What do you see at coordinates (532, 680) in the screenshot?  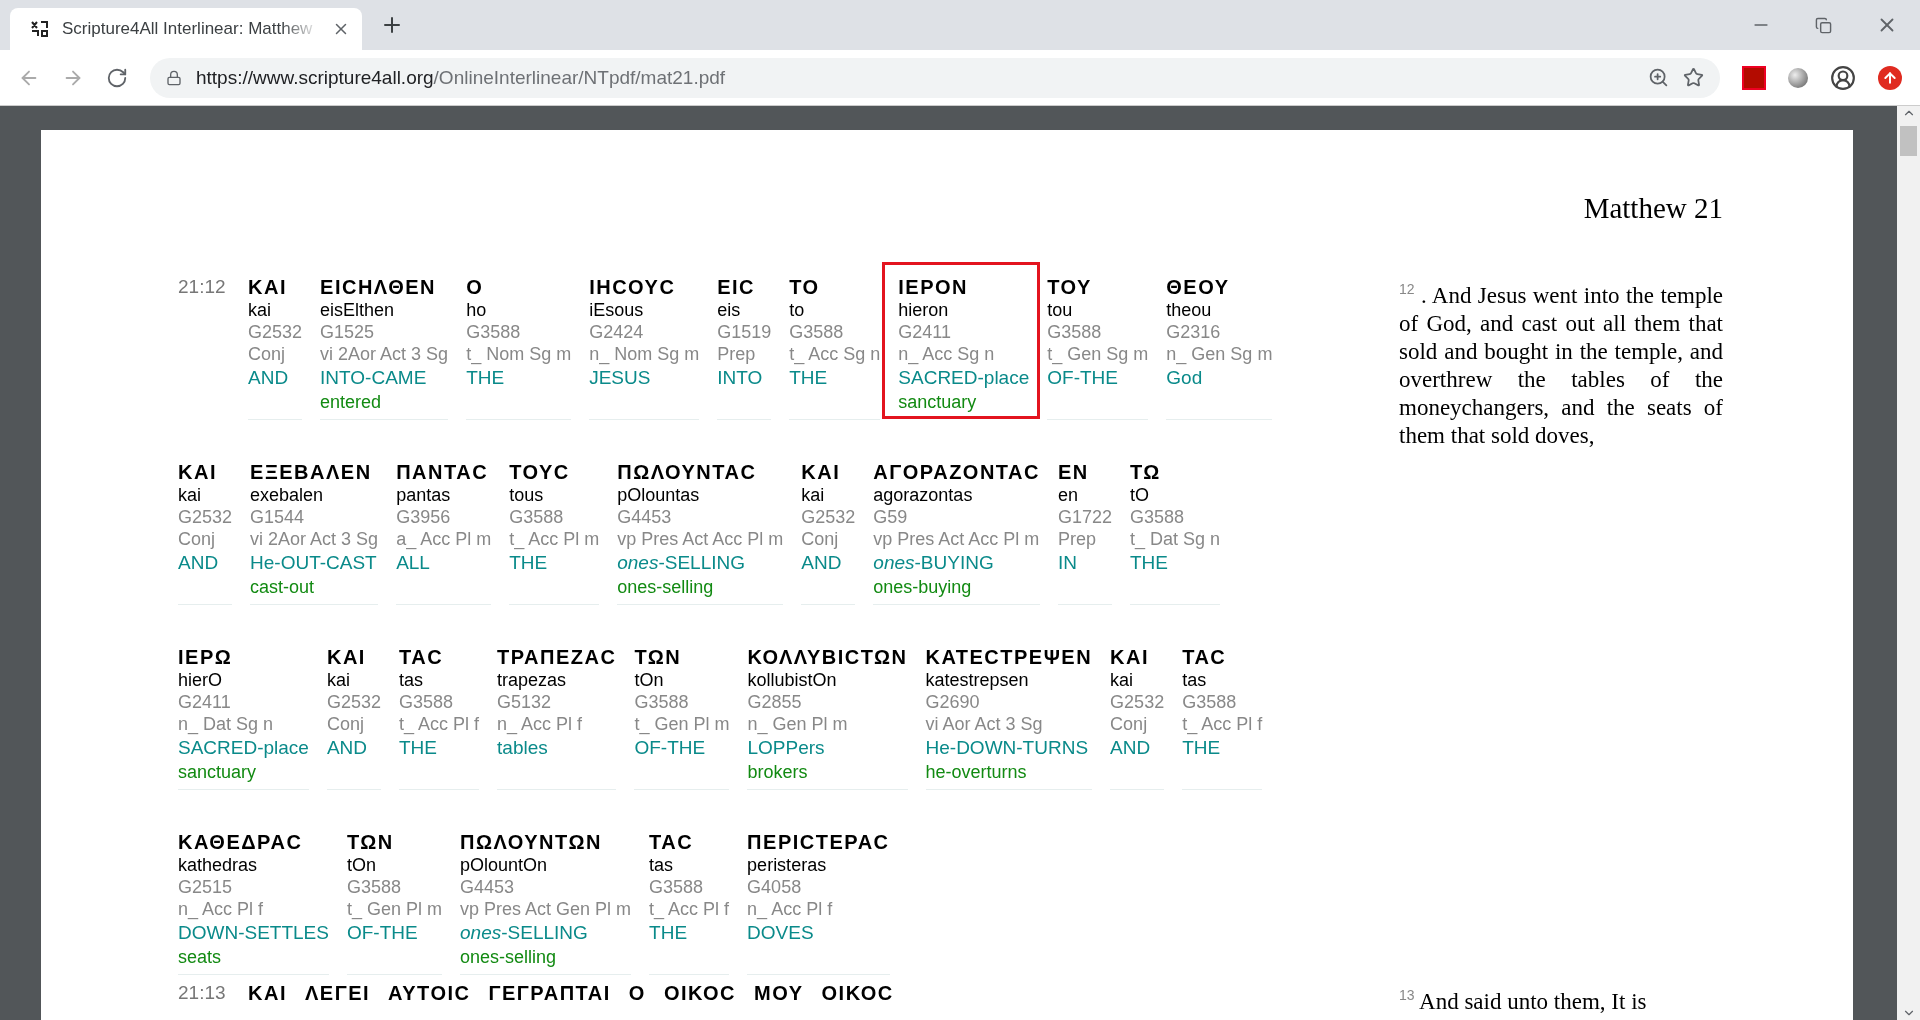 I see `transliteration: trapezas` at bounding box center [532, 680].